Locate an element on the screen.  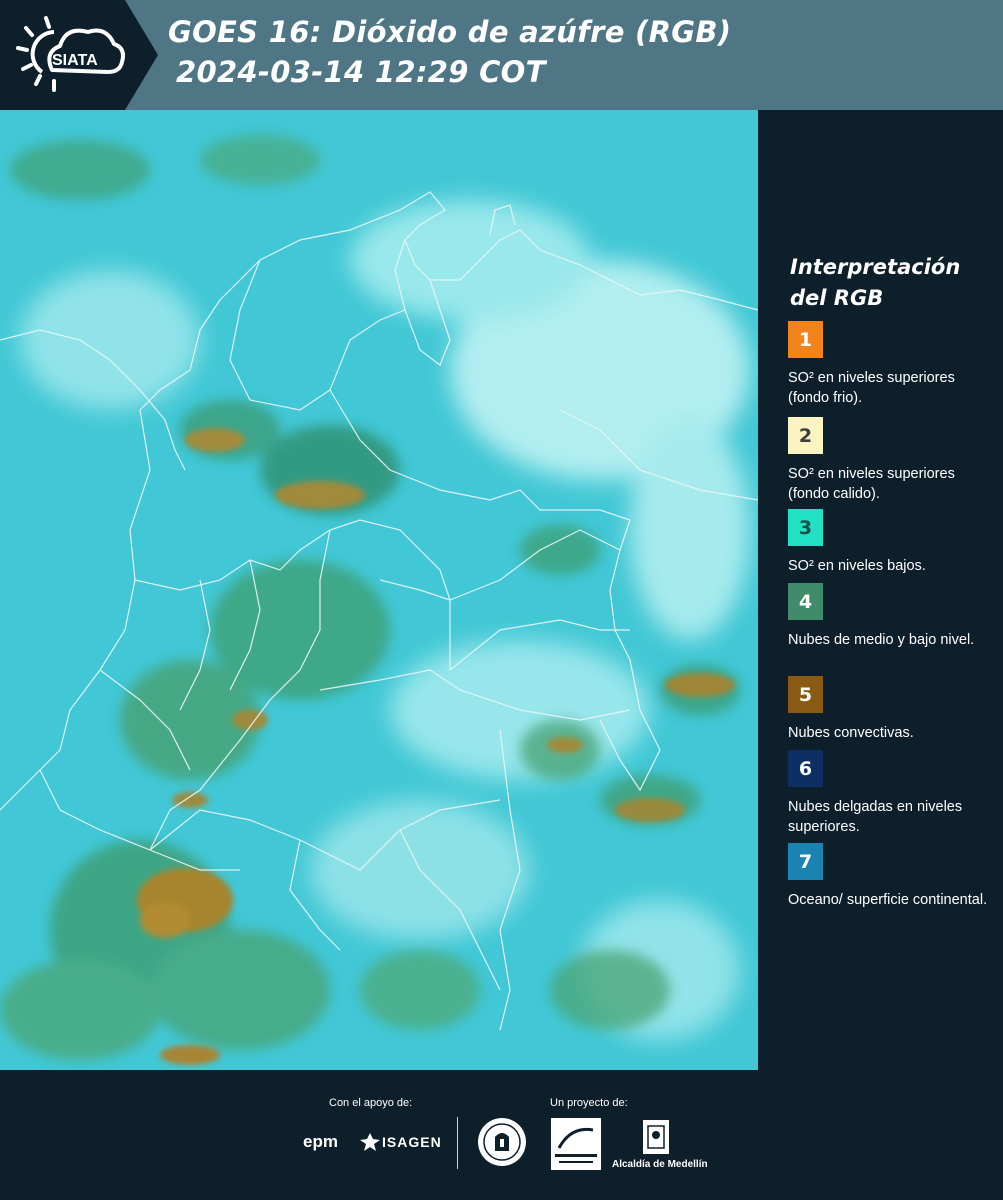
isagen-icon is located at coordinates (370, 1142).